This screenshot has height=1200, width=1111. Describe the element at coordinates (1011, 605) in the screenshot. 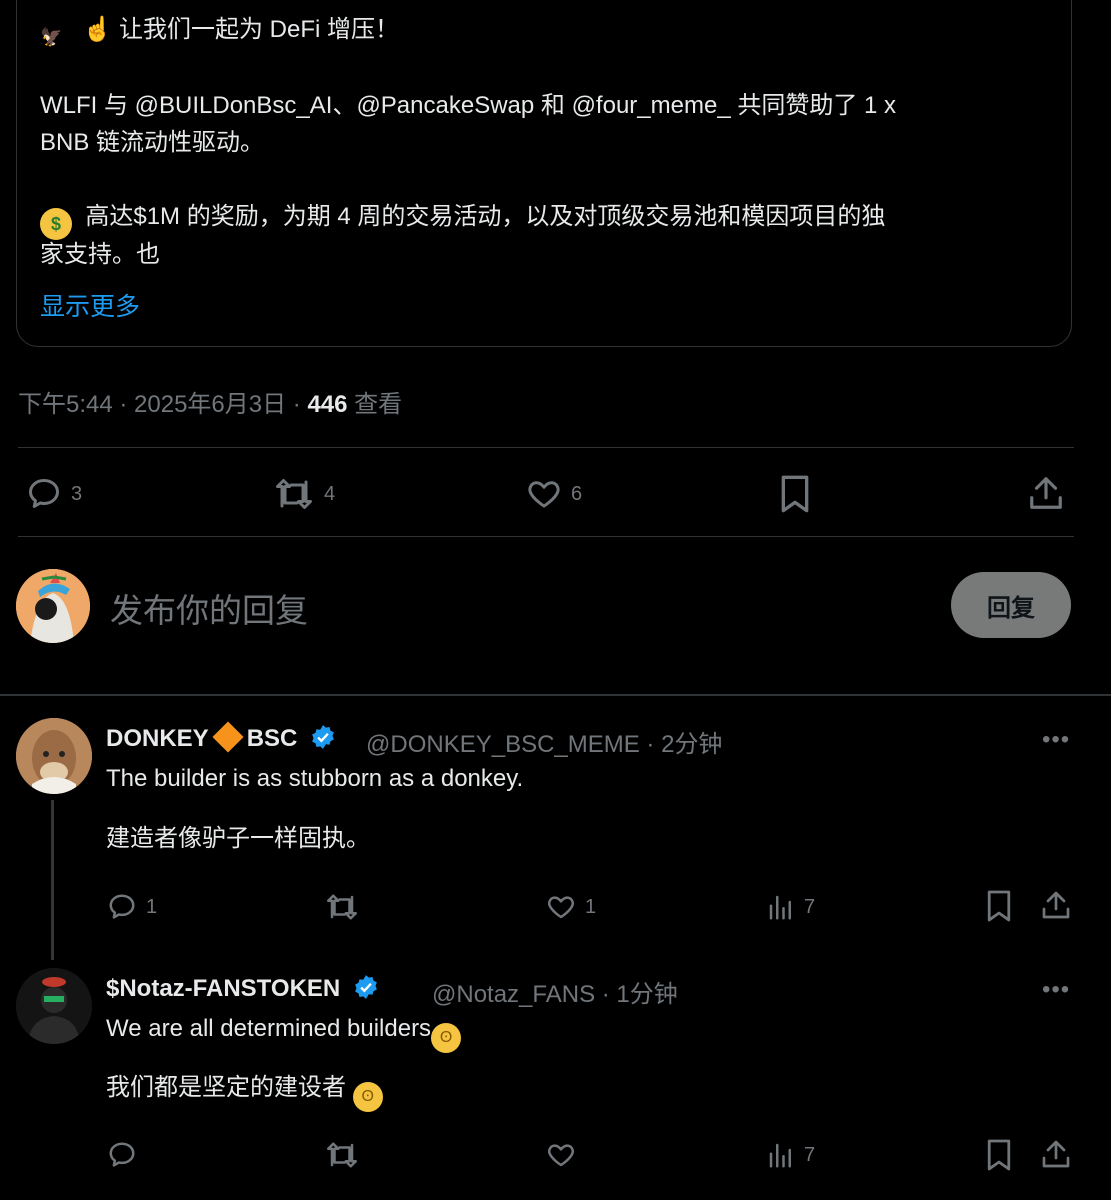

I see `reply-submit-button: 回复` at that location.